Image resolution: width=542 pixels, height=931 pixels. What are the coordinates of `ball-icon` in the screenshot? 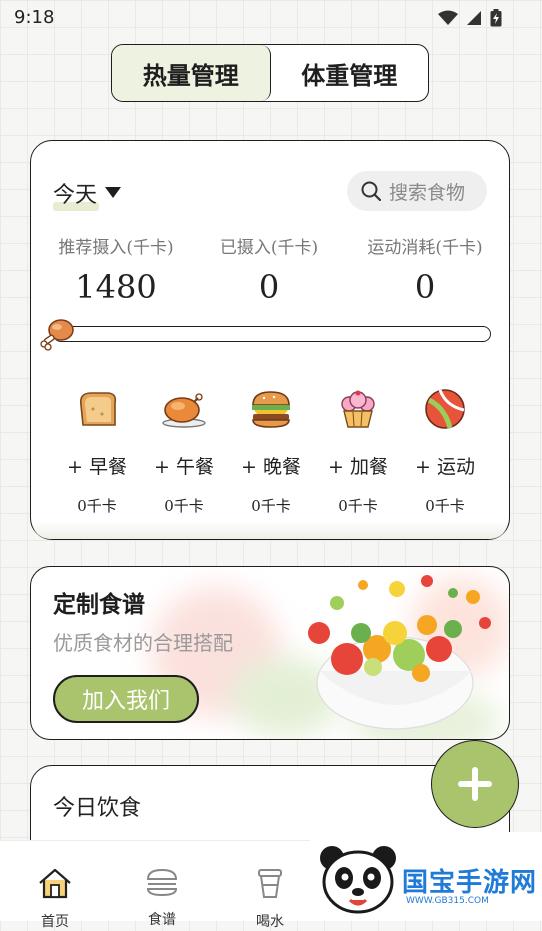 It's located at (445, 409).